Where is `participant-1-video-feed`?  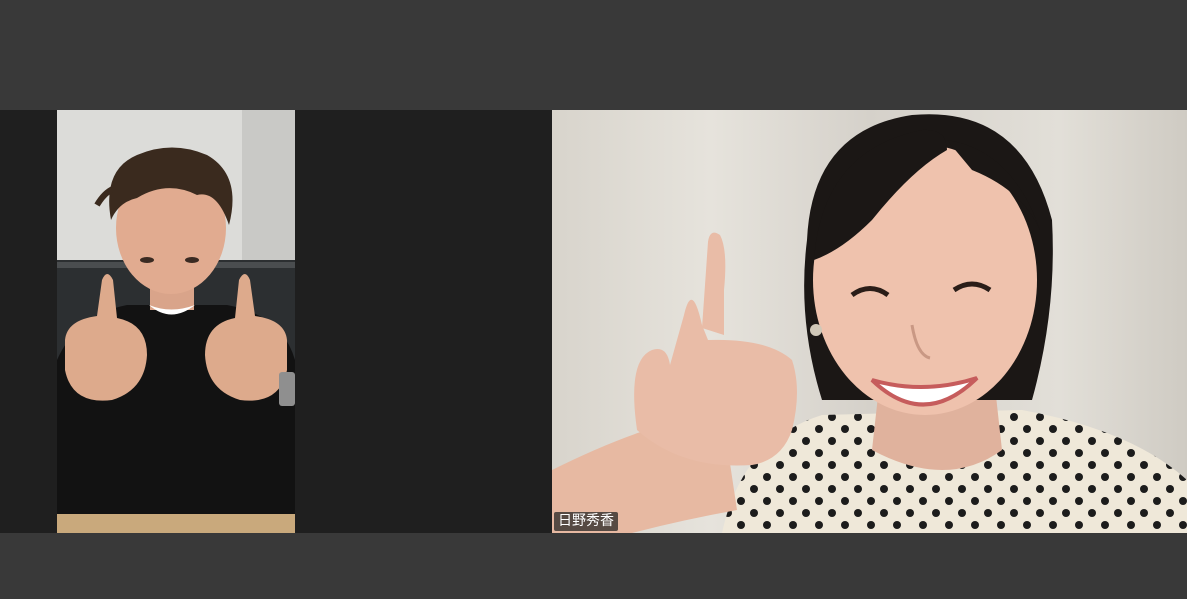
participant-1-video-feed is located at coordinates (176, 321).